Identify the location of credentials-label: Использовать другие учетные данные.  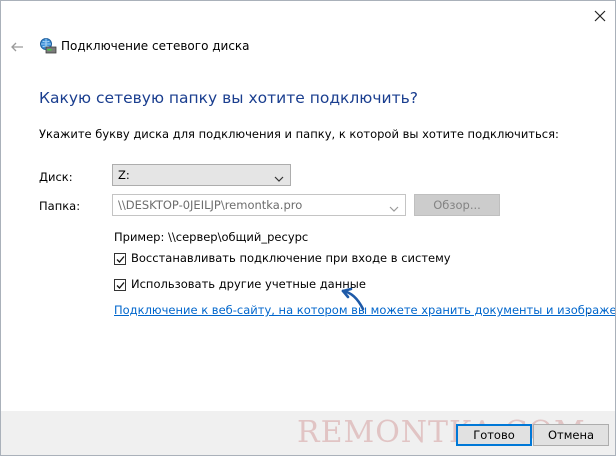
(248, 284).